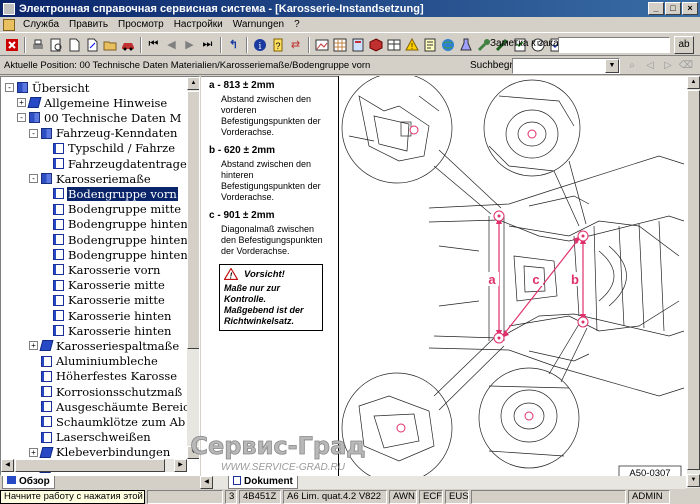  Describe the element at coordinates (90, 437) in the screenshot. I see `tree-item: Laserschweißen` at that location.